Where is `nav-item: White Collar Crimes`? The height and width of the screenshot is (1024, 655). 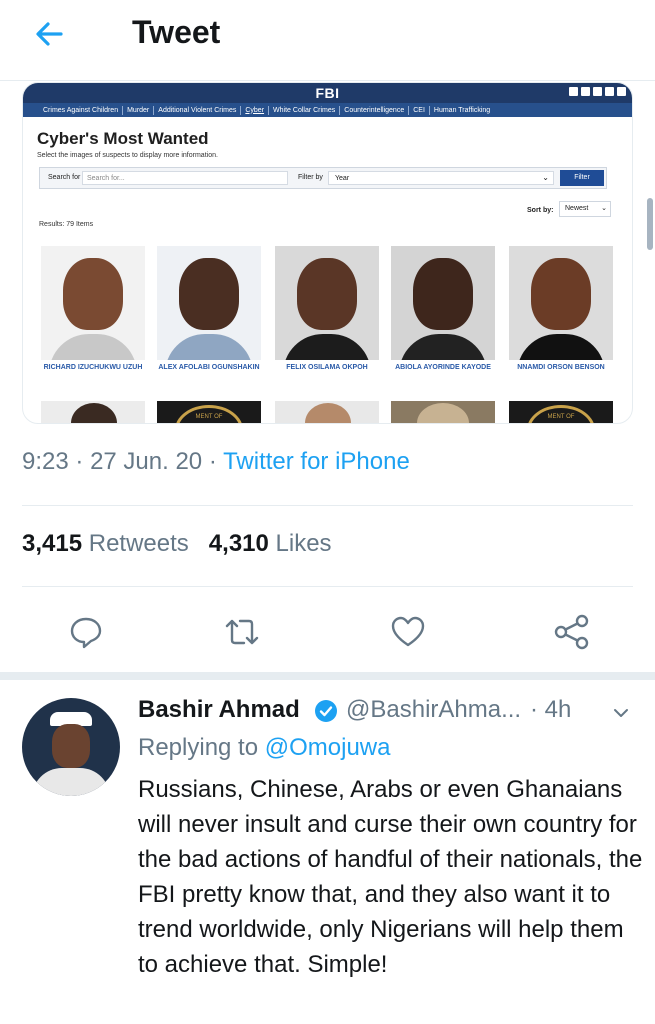
nav-item: White Collar Crimes is located at coordinates (305, 110).